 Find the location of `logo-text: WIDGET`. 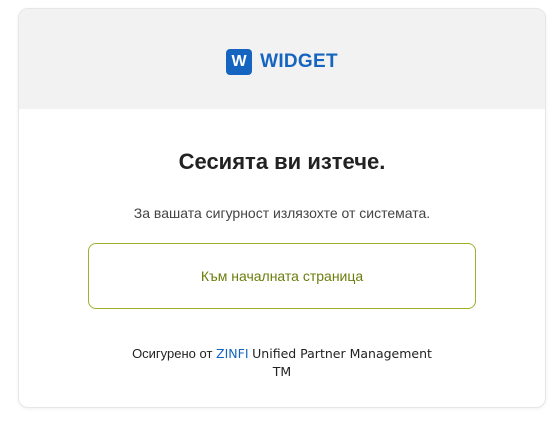

logo-text: WIDGET is located at coordinates (299, 61).